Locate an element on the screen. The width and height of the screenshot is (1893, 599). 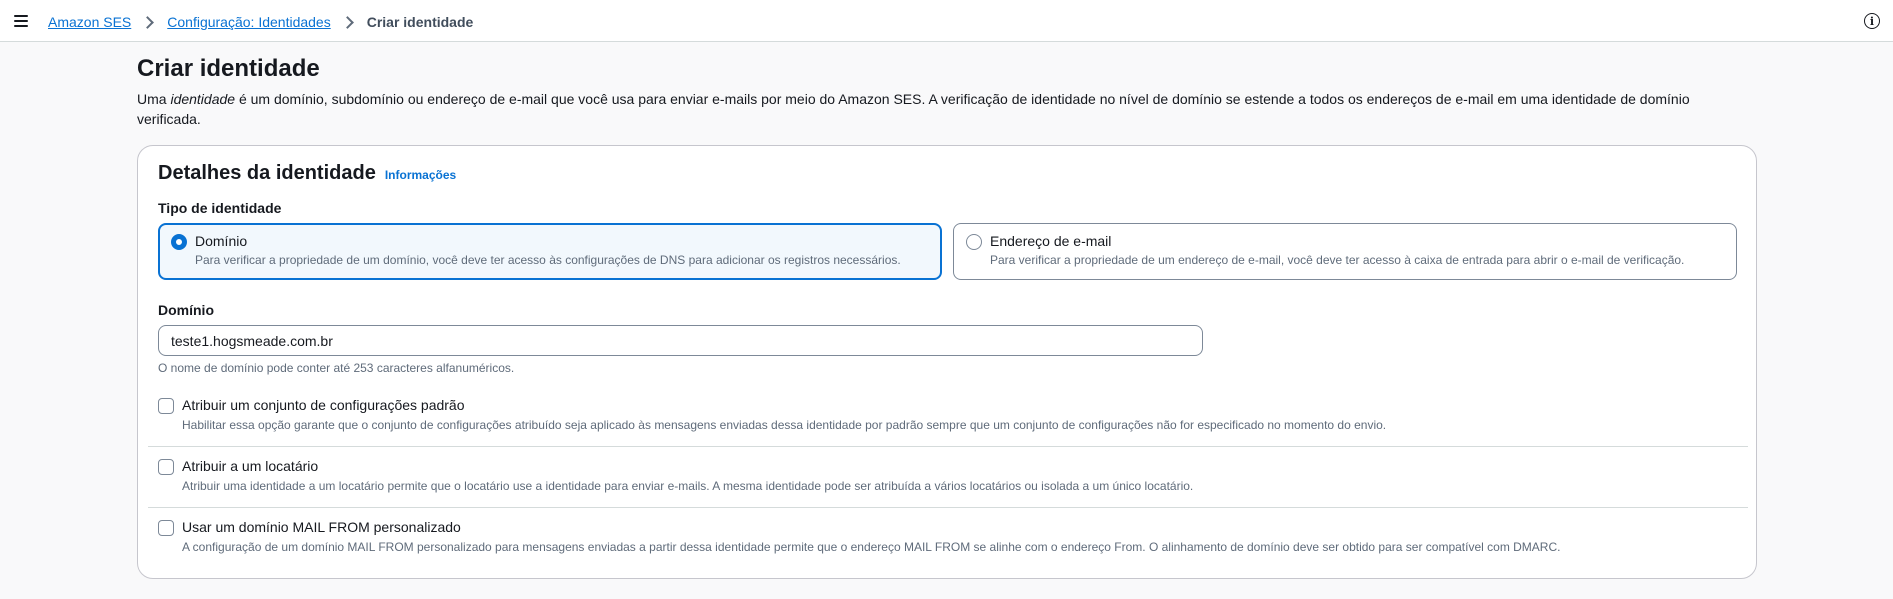
breadcrumb-current: Criar identidade is located at coordinates (420, 22).